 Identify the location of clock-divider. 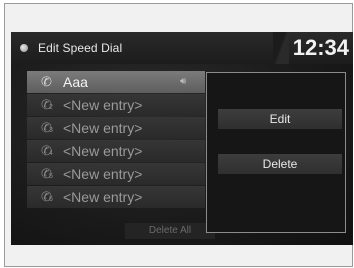
(281, 48).